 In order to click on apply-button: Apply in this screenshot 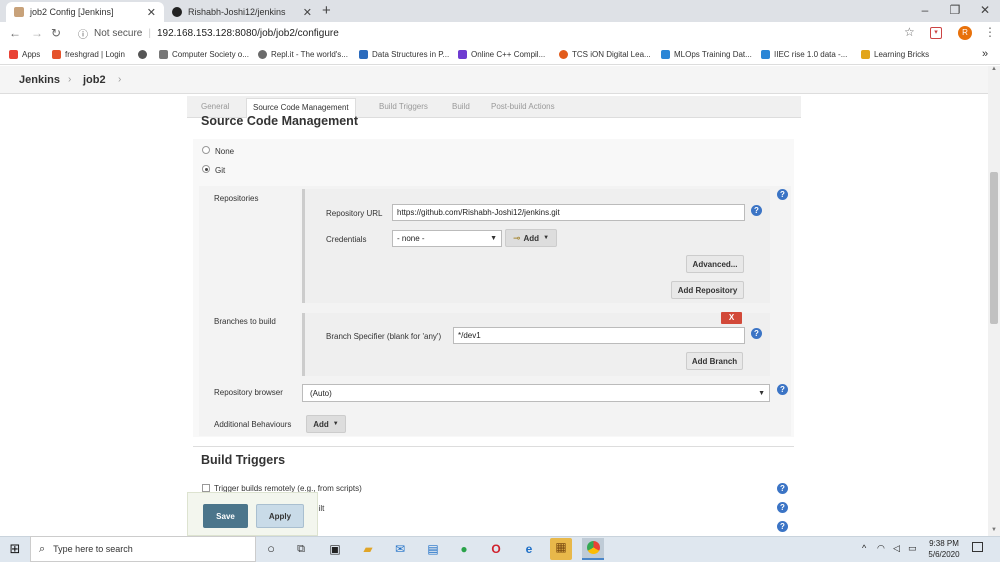, I will do `click(280, 516)`.